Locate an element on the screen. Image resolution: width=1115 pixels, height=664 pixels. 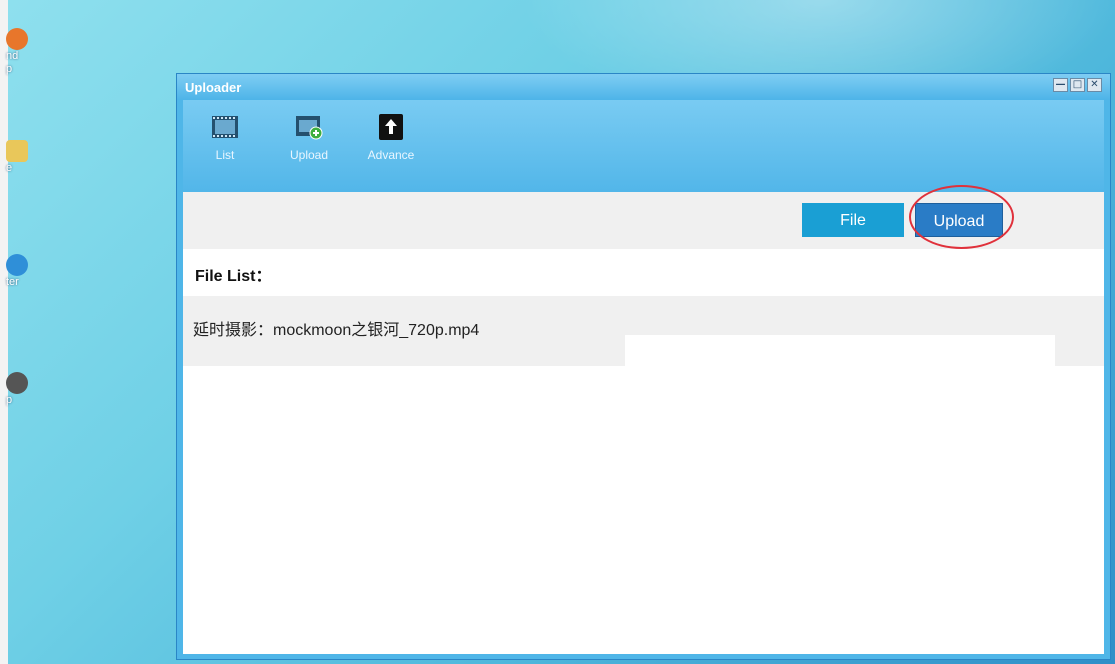
desktop-icon-orange: nd p is located at coordinates (17, 52).